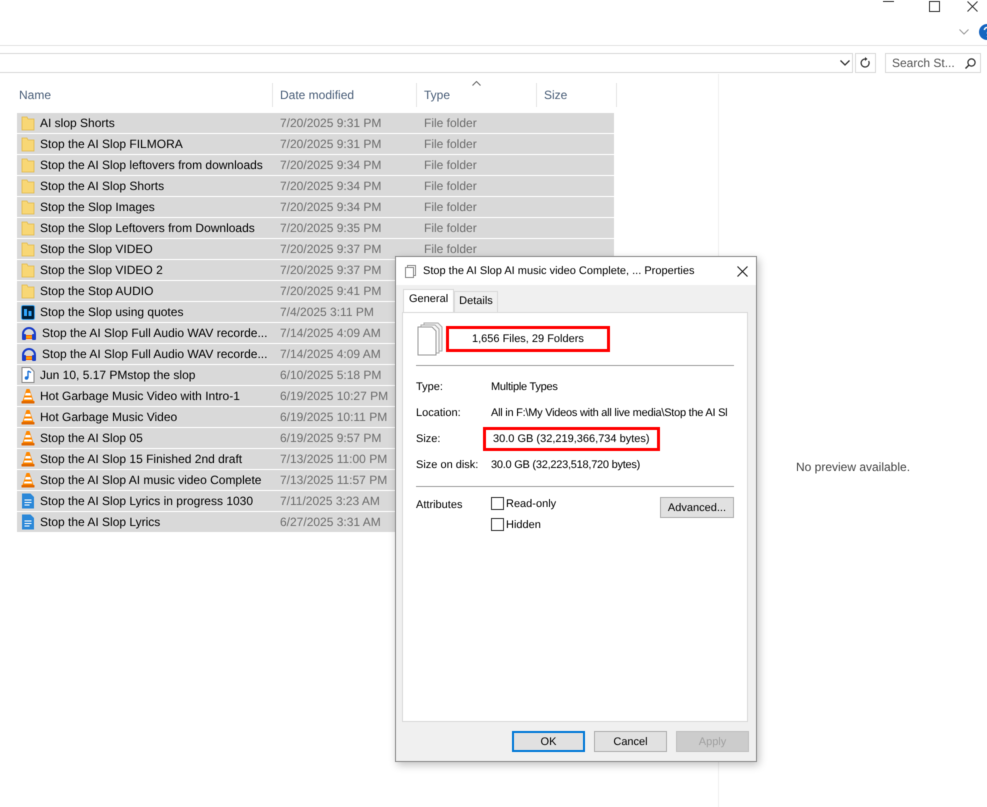 This screenshot has width=987, height=807. Describe the element at coordinates (331, 249) in the screenshot. I see `date-modified: 7/20/2025 9:37 PM` at that location.